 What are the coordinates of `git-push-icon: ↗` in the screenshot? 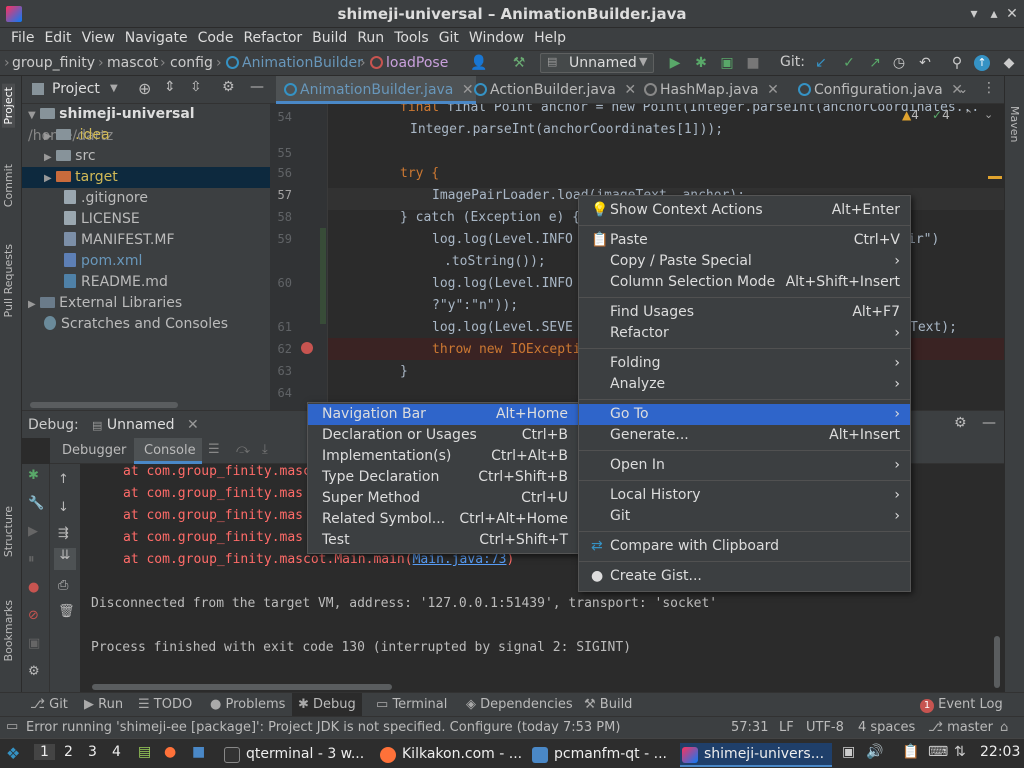 It's located at (875, 63).